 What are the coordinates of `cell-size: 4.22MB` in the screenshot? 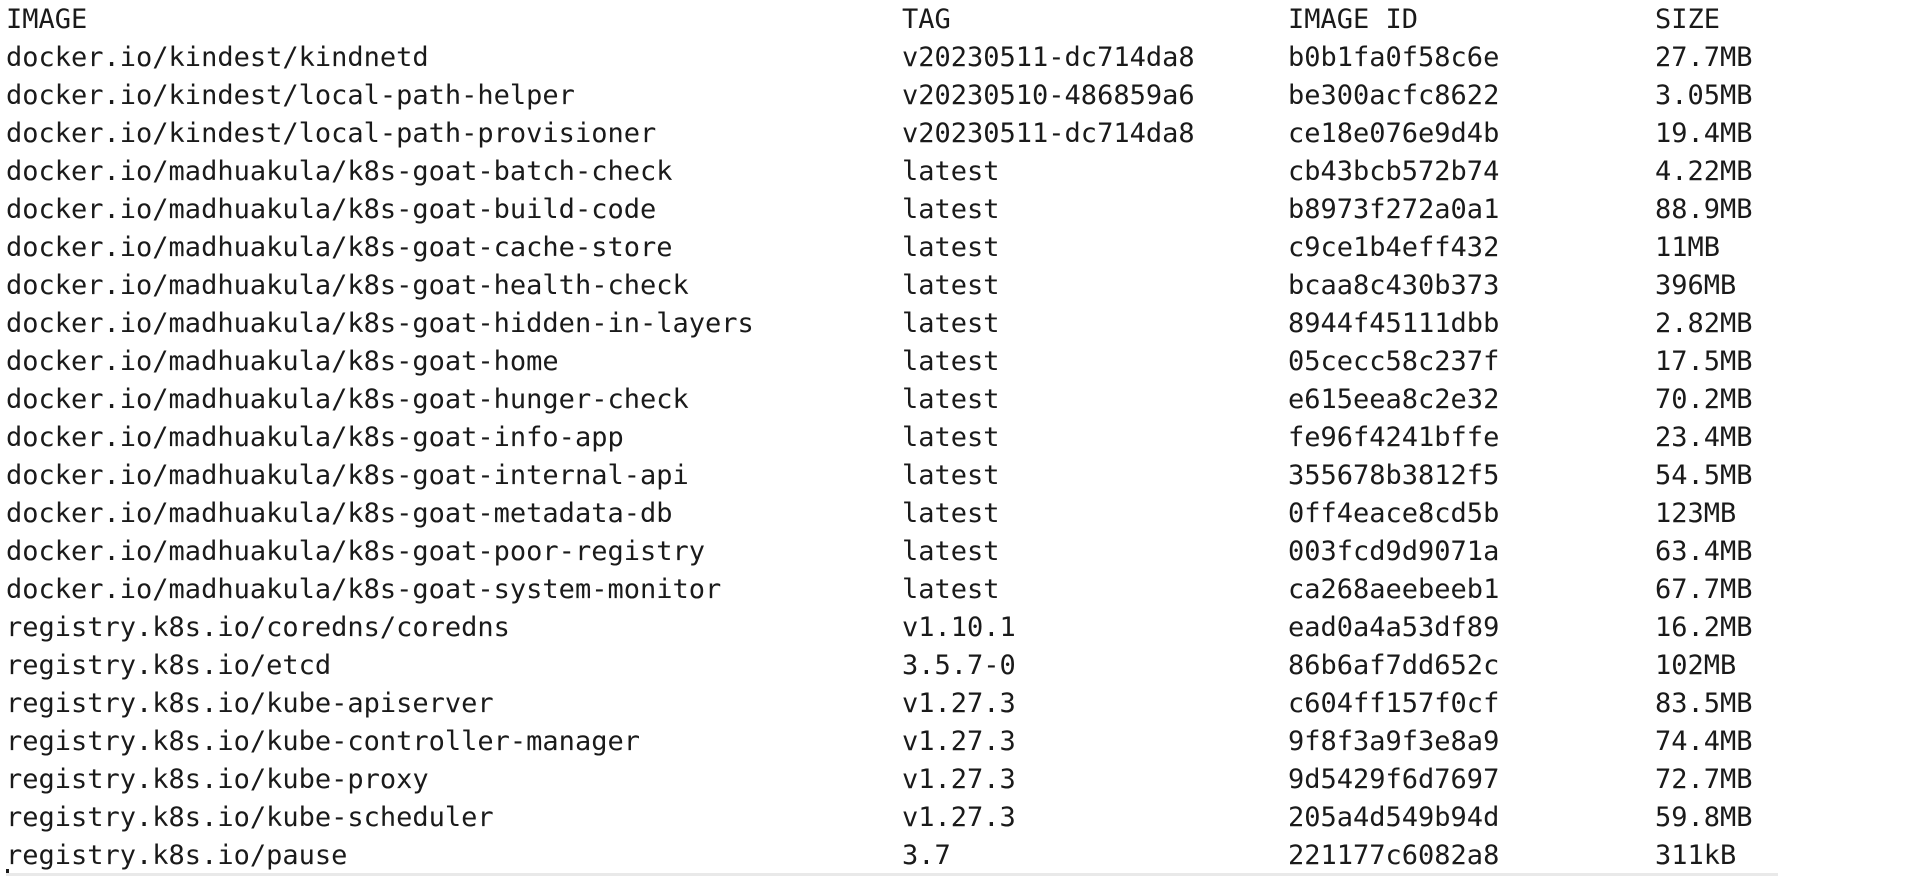 It's located at (1704, 171).